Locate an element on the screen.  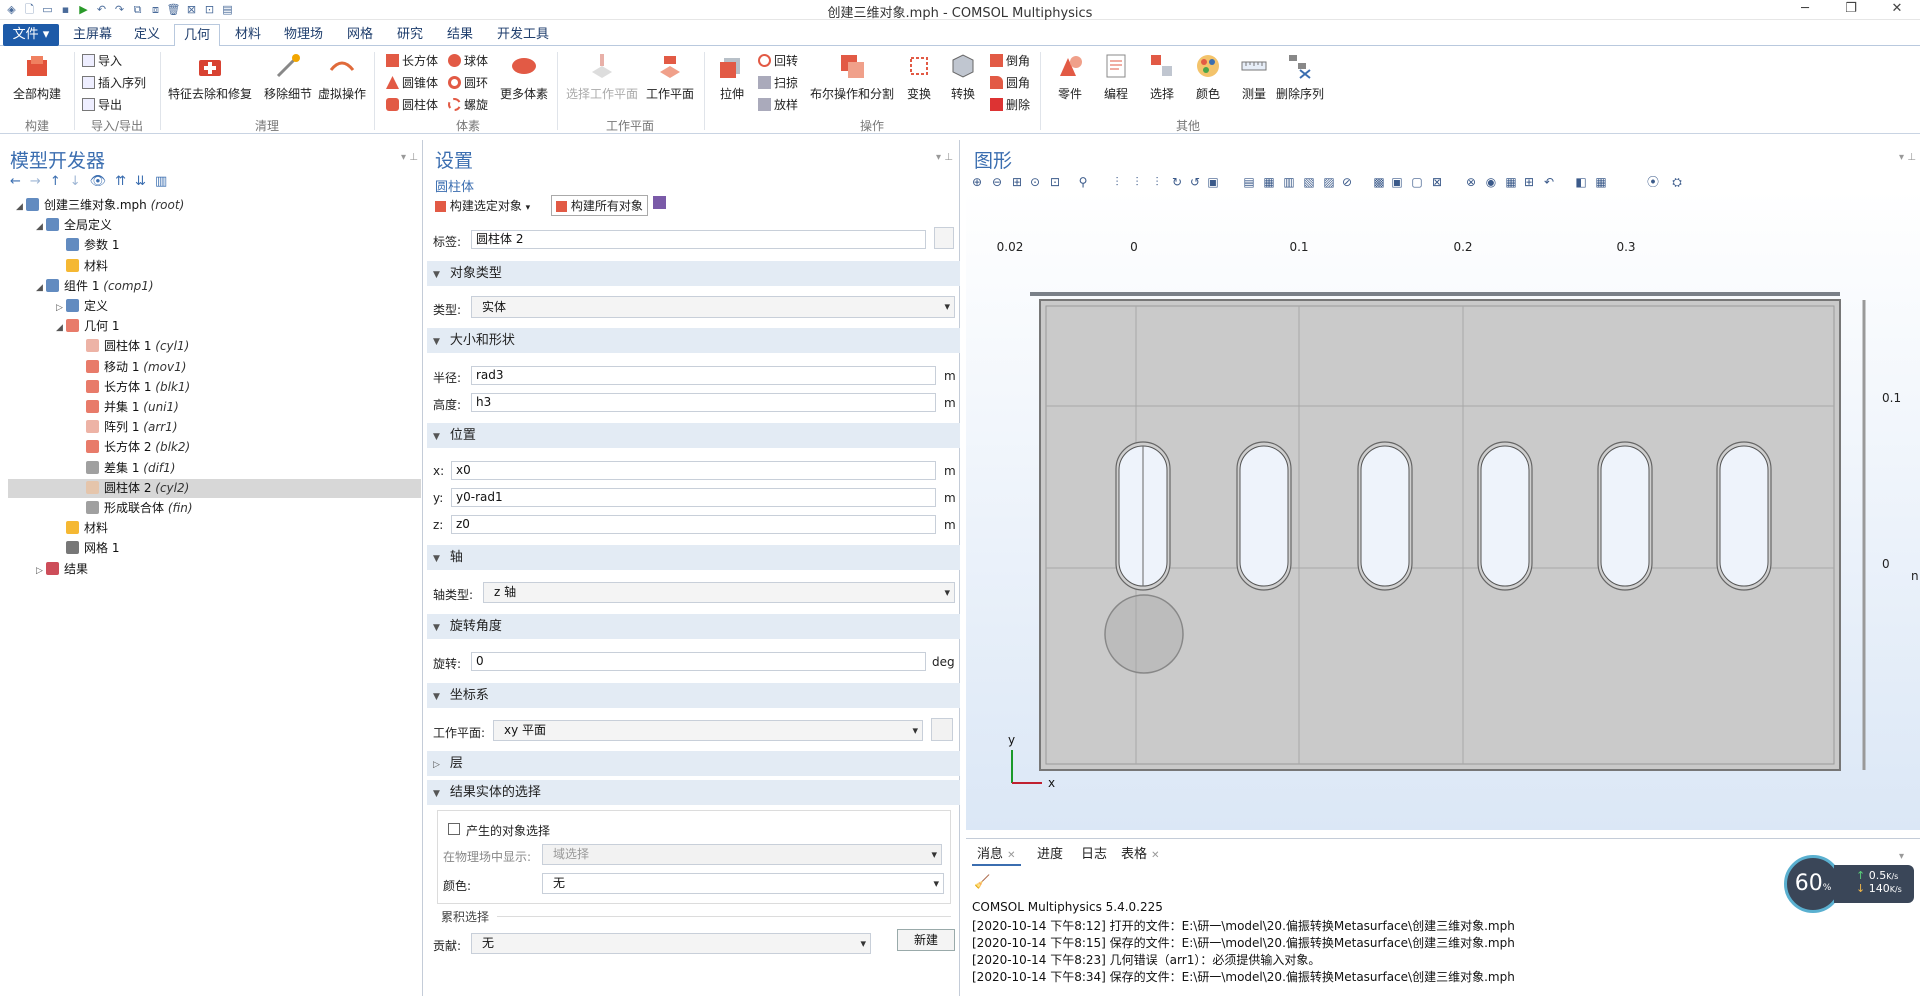
build-selected-button: 构建选定对象 ▾ is located at coordinates (482, 205).